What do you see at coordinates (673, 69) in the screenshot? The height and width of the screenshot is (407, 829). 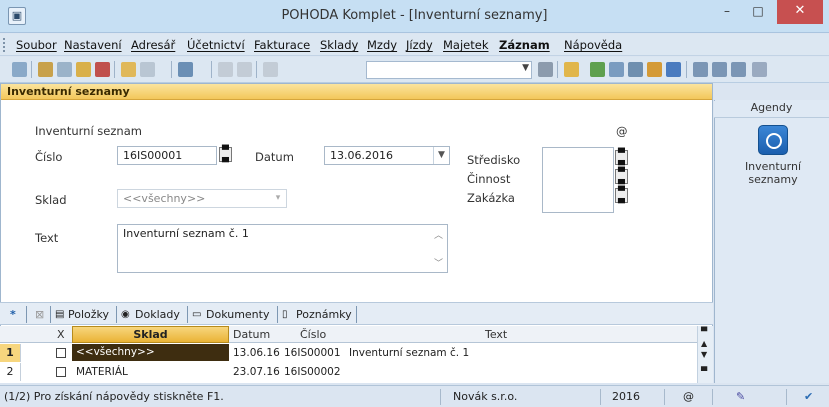 I see `iban-icon` at bounding box center [673, 69].